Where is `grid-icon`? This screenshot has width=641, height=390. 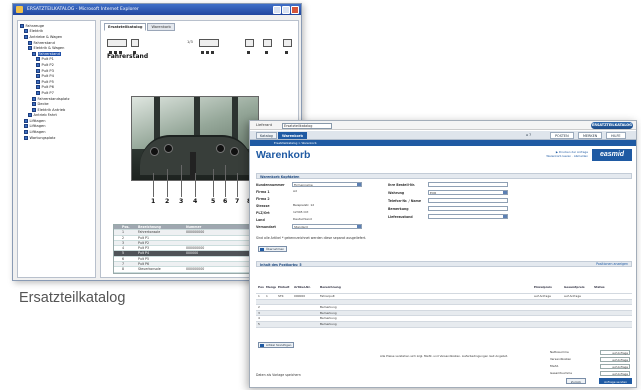
grid-icon is located at coordinates (249, 46).